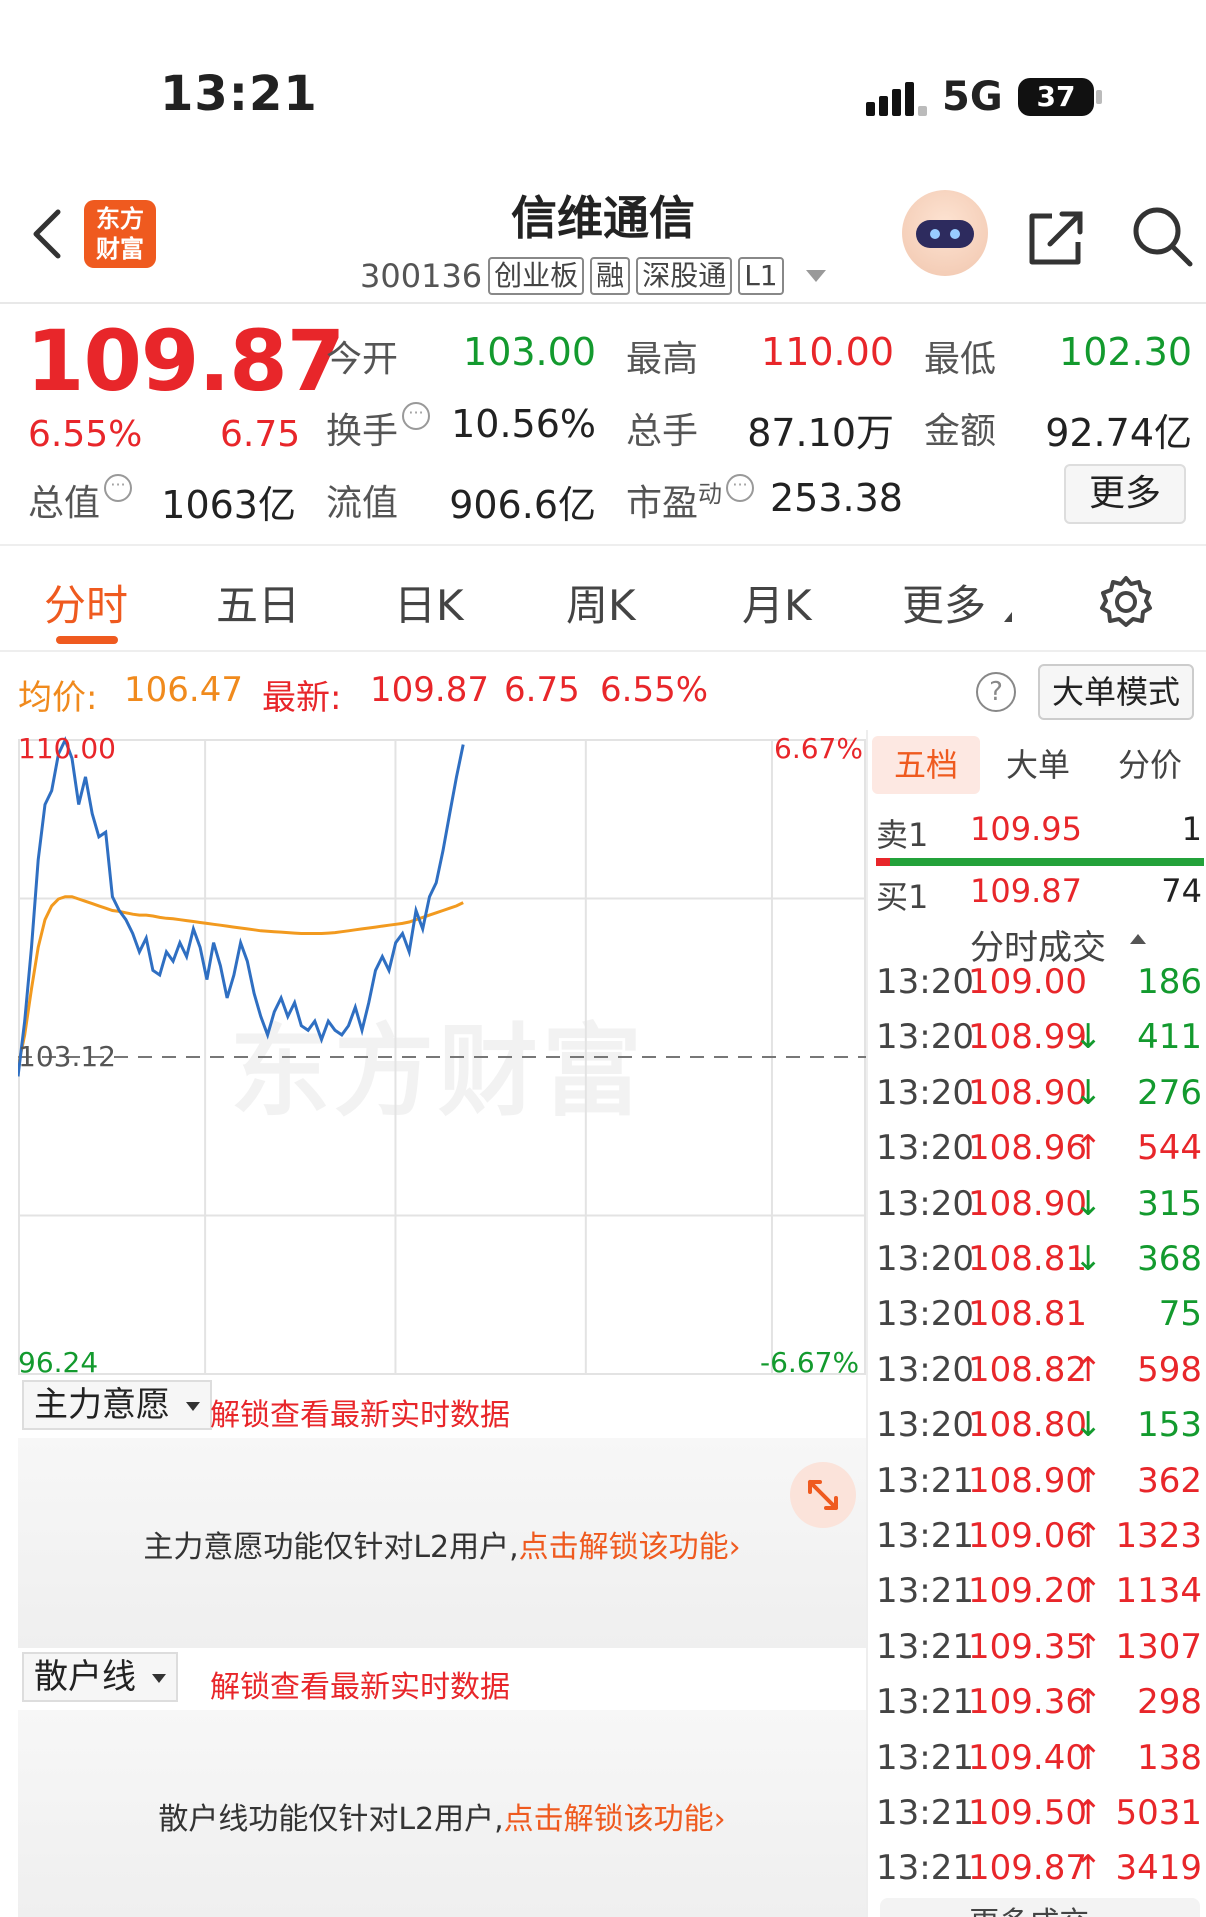 The image size is (1206, 1917). Describe the element at coordinates (362, 359) in the screenshot. I see `open-label: 今开` at that location.